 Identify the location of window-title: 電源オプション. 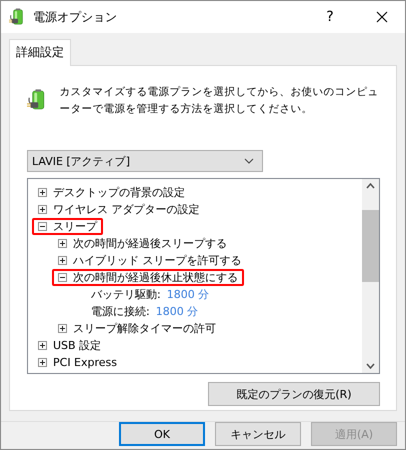
(75, 17).